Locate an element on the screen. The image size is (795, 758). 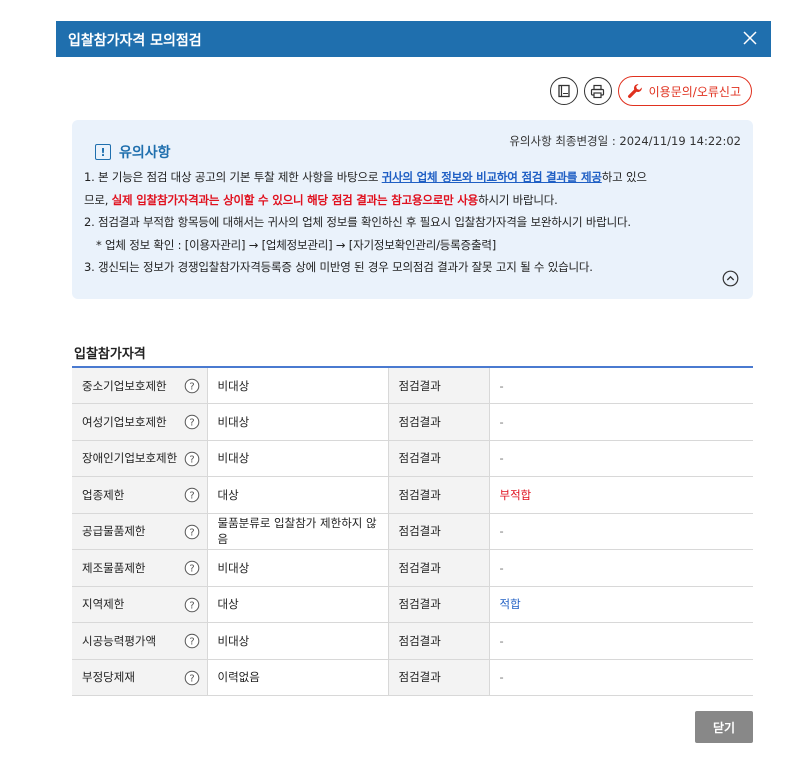
row-label-cell: 업종제한? is located at coordinates (139, 495).